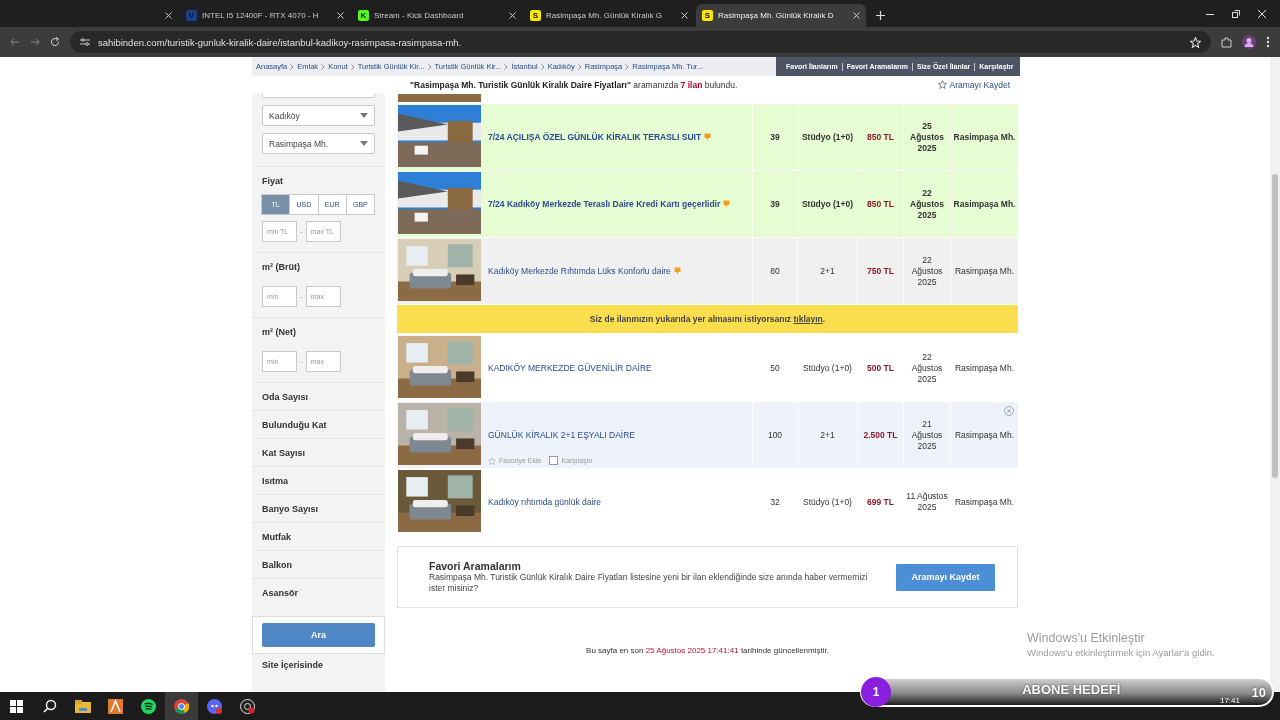 Image resolution: width=1280 pixels, height=720 pixels. I want to click on listing-title: Kadıköy rıhtımda günlük daire, so click(544, 502).